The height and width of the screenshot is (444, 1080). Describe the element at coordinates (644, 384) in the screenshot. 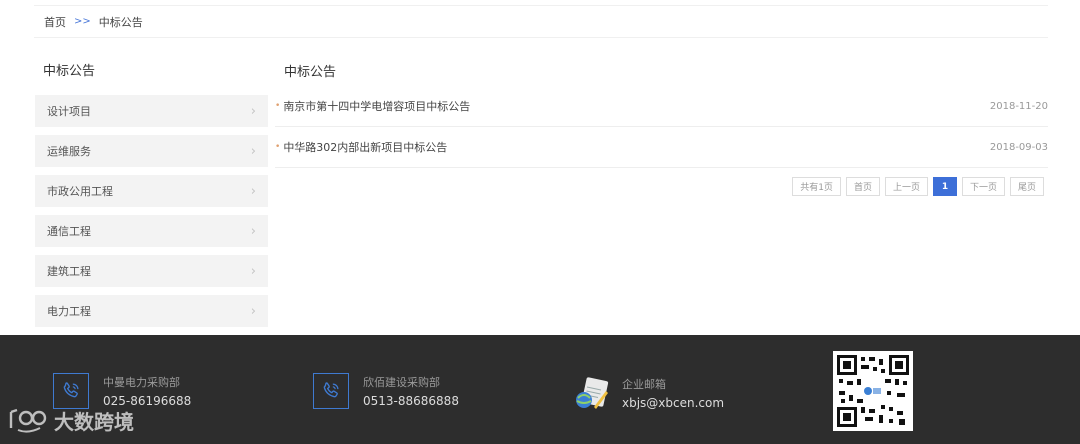

I see `contact-label: 企业邮箱` at that location.